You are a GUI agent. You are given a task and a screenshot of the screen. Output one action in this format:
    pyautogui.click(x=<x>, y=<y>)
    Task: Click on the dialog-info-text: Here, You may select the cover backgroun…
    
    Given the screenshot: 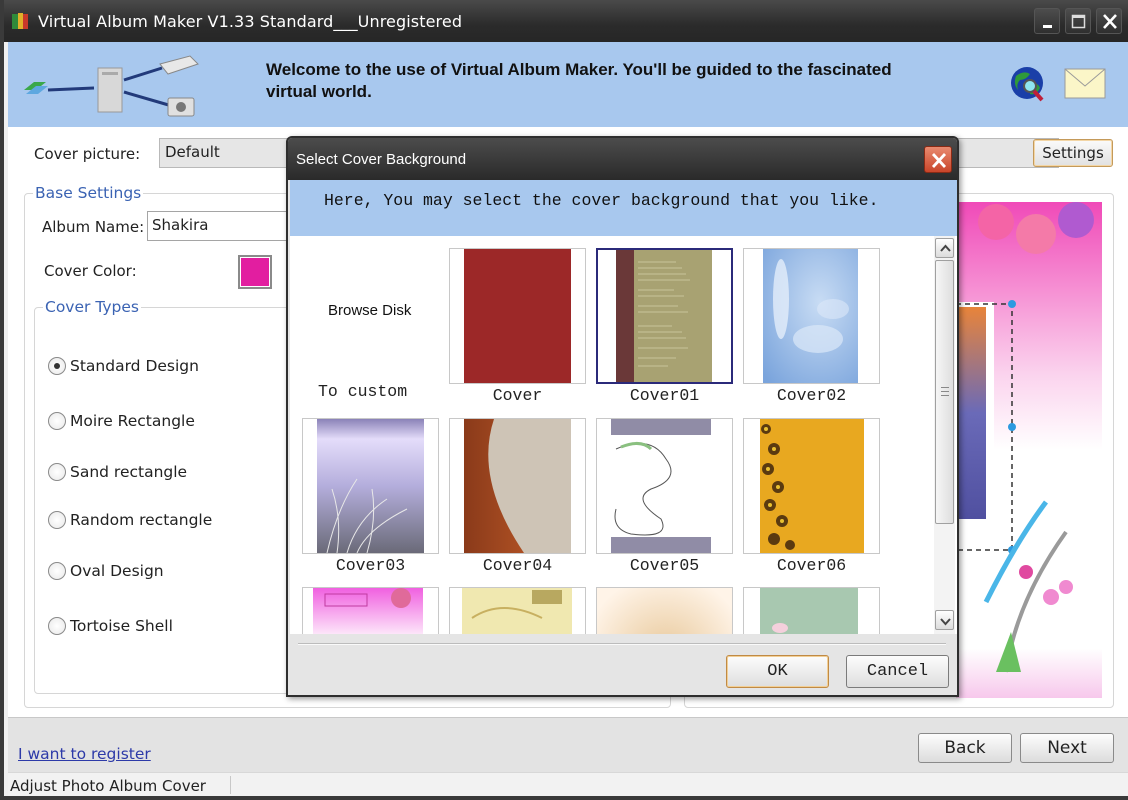 What is the action you would take?
    pyautogui.click(x=601, y=200)
    